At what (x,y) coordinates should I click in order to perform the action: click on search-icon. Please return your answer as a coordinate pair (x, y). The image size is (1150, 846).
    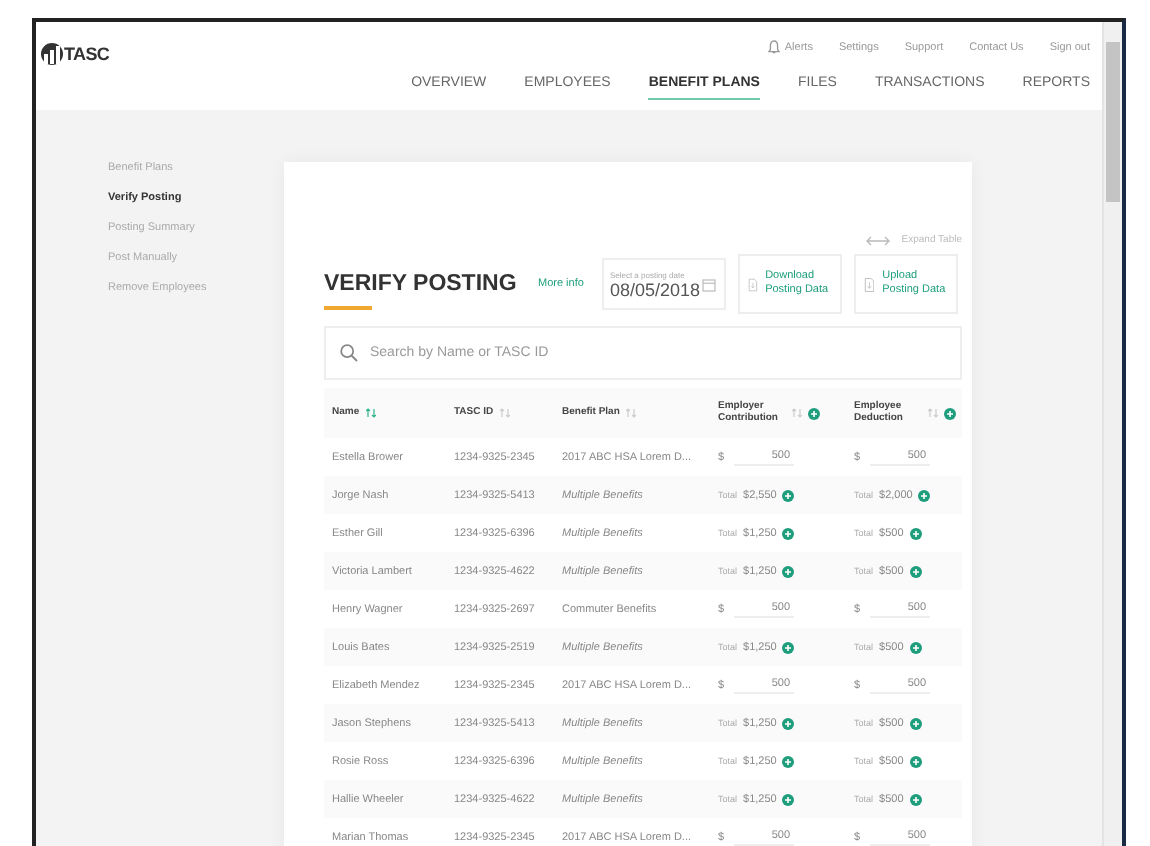
    Looking at the image, I should click on (349, 353).